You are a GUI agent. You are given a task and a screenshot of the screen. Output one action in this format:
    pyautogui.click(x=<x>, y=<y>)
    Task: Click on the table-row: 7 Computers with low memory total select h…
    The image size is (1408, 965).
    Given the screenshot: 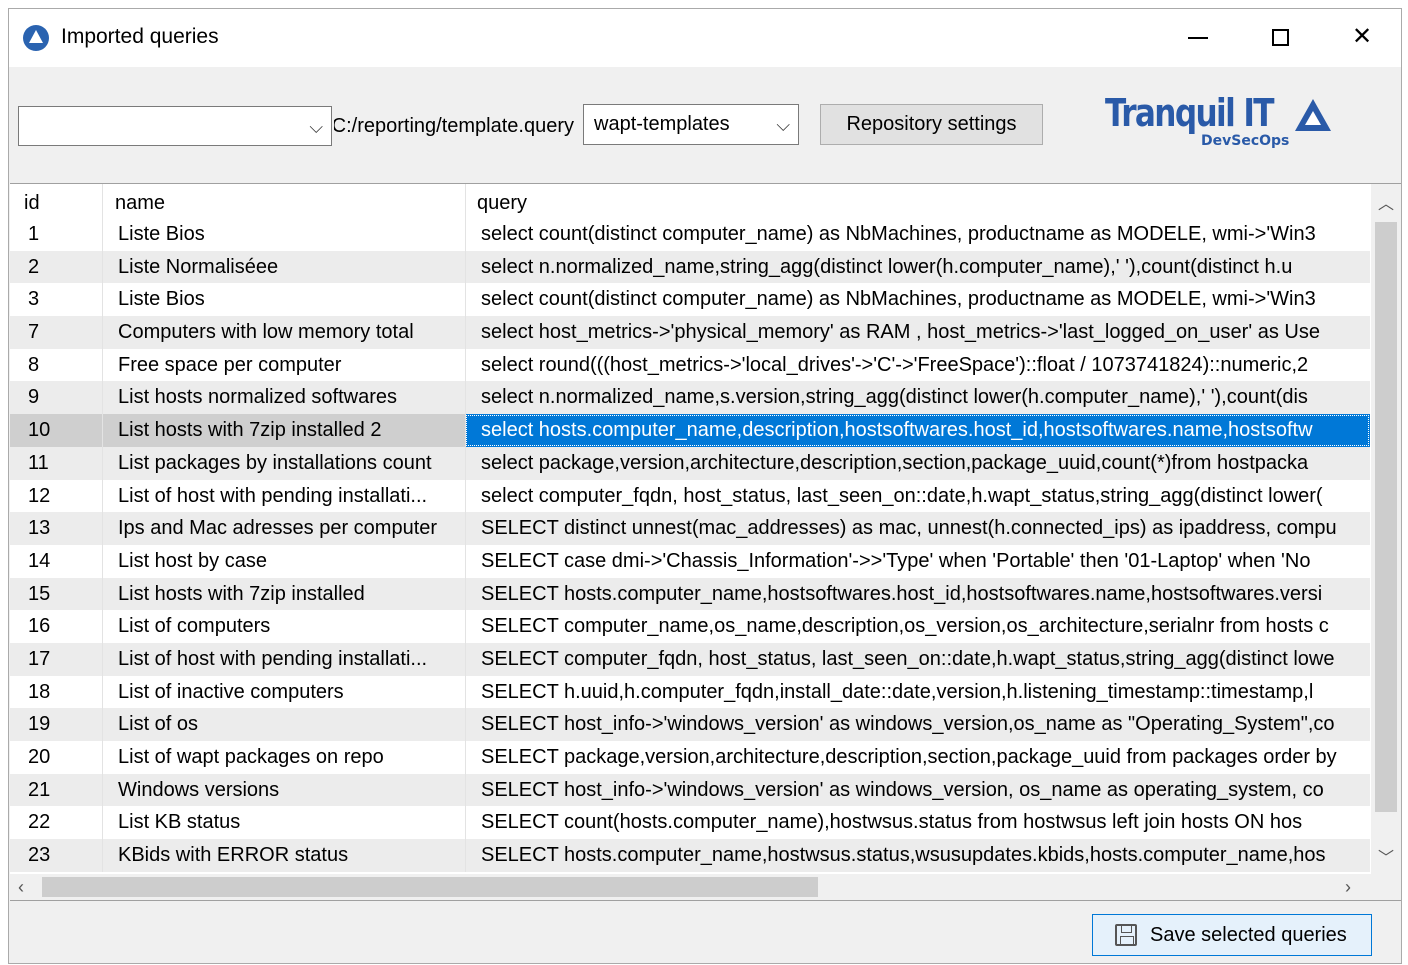 What is the action you would take?
    pyautogui.click(x=690, y=332)
    